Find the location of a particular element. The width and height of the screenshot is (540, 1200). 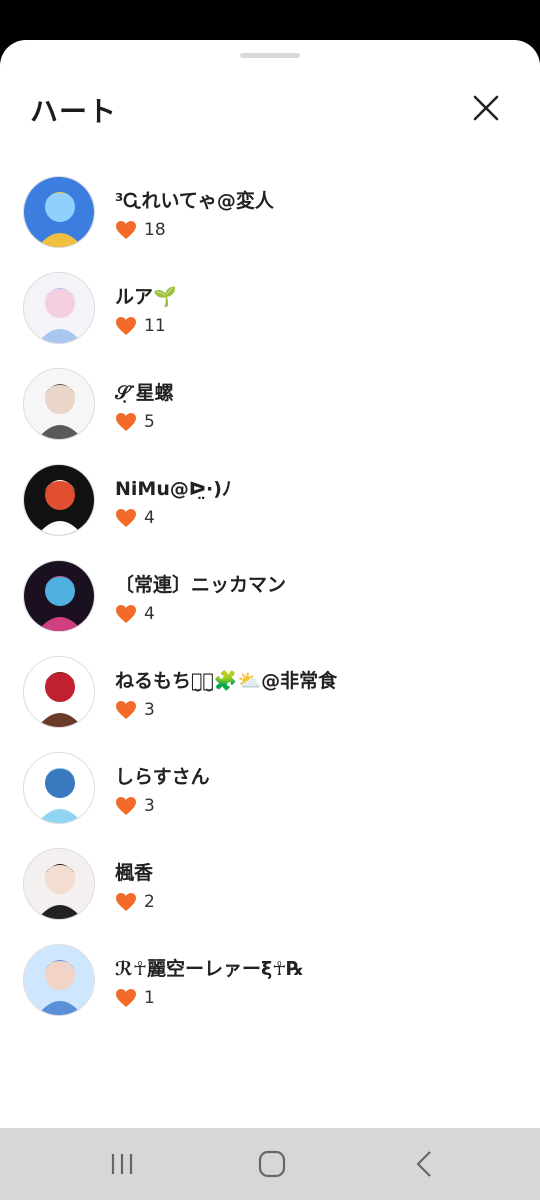

heart-count-group: 2 is located at coordinates (135, 902).